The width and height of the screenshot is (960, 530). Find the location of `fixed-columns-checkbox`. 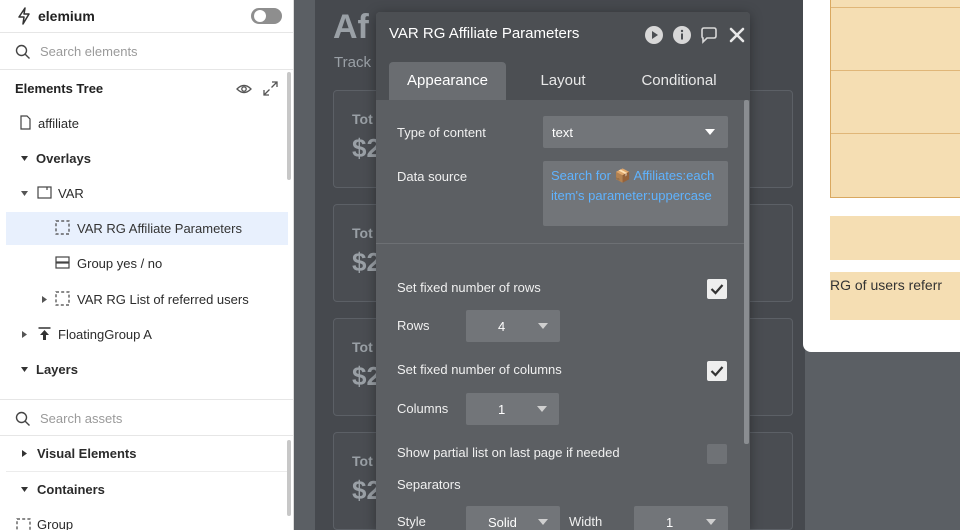

fixed-columns-checkbox is located at coordinates (717, 371).